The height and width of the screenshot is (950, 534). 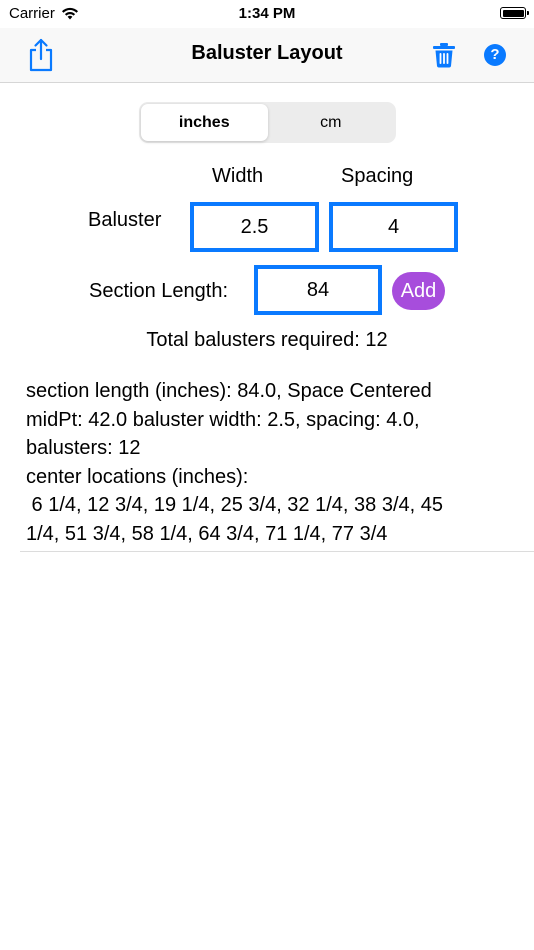 I want to click on help-icon: ?, so click(x=495, y=54).